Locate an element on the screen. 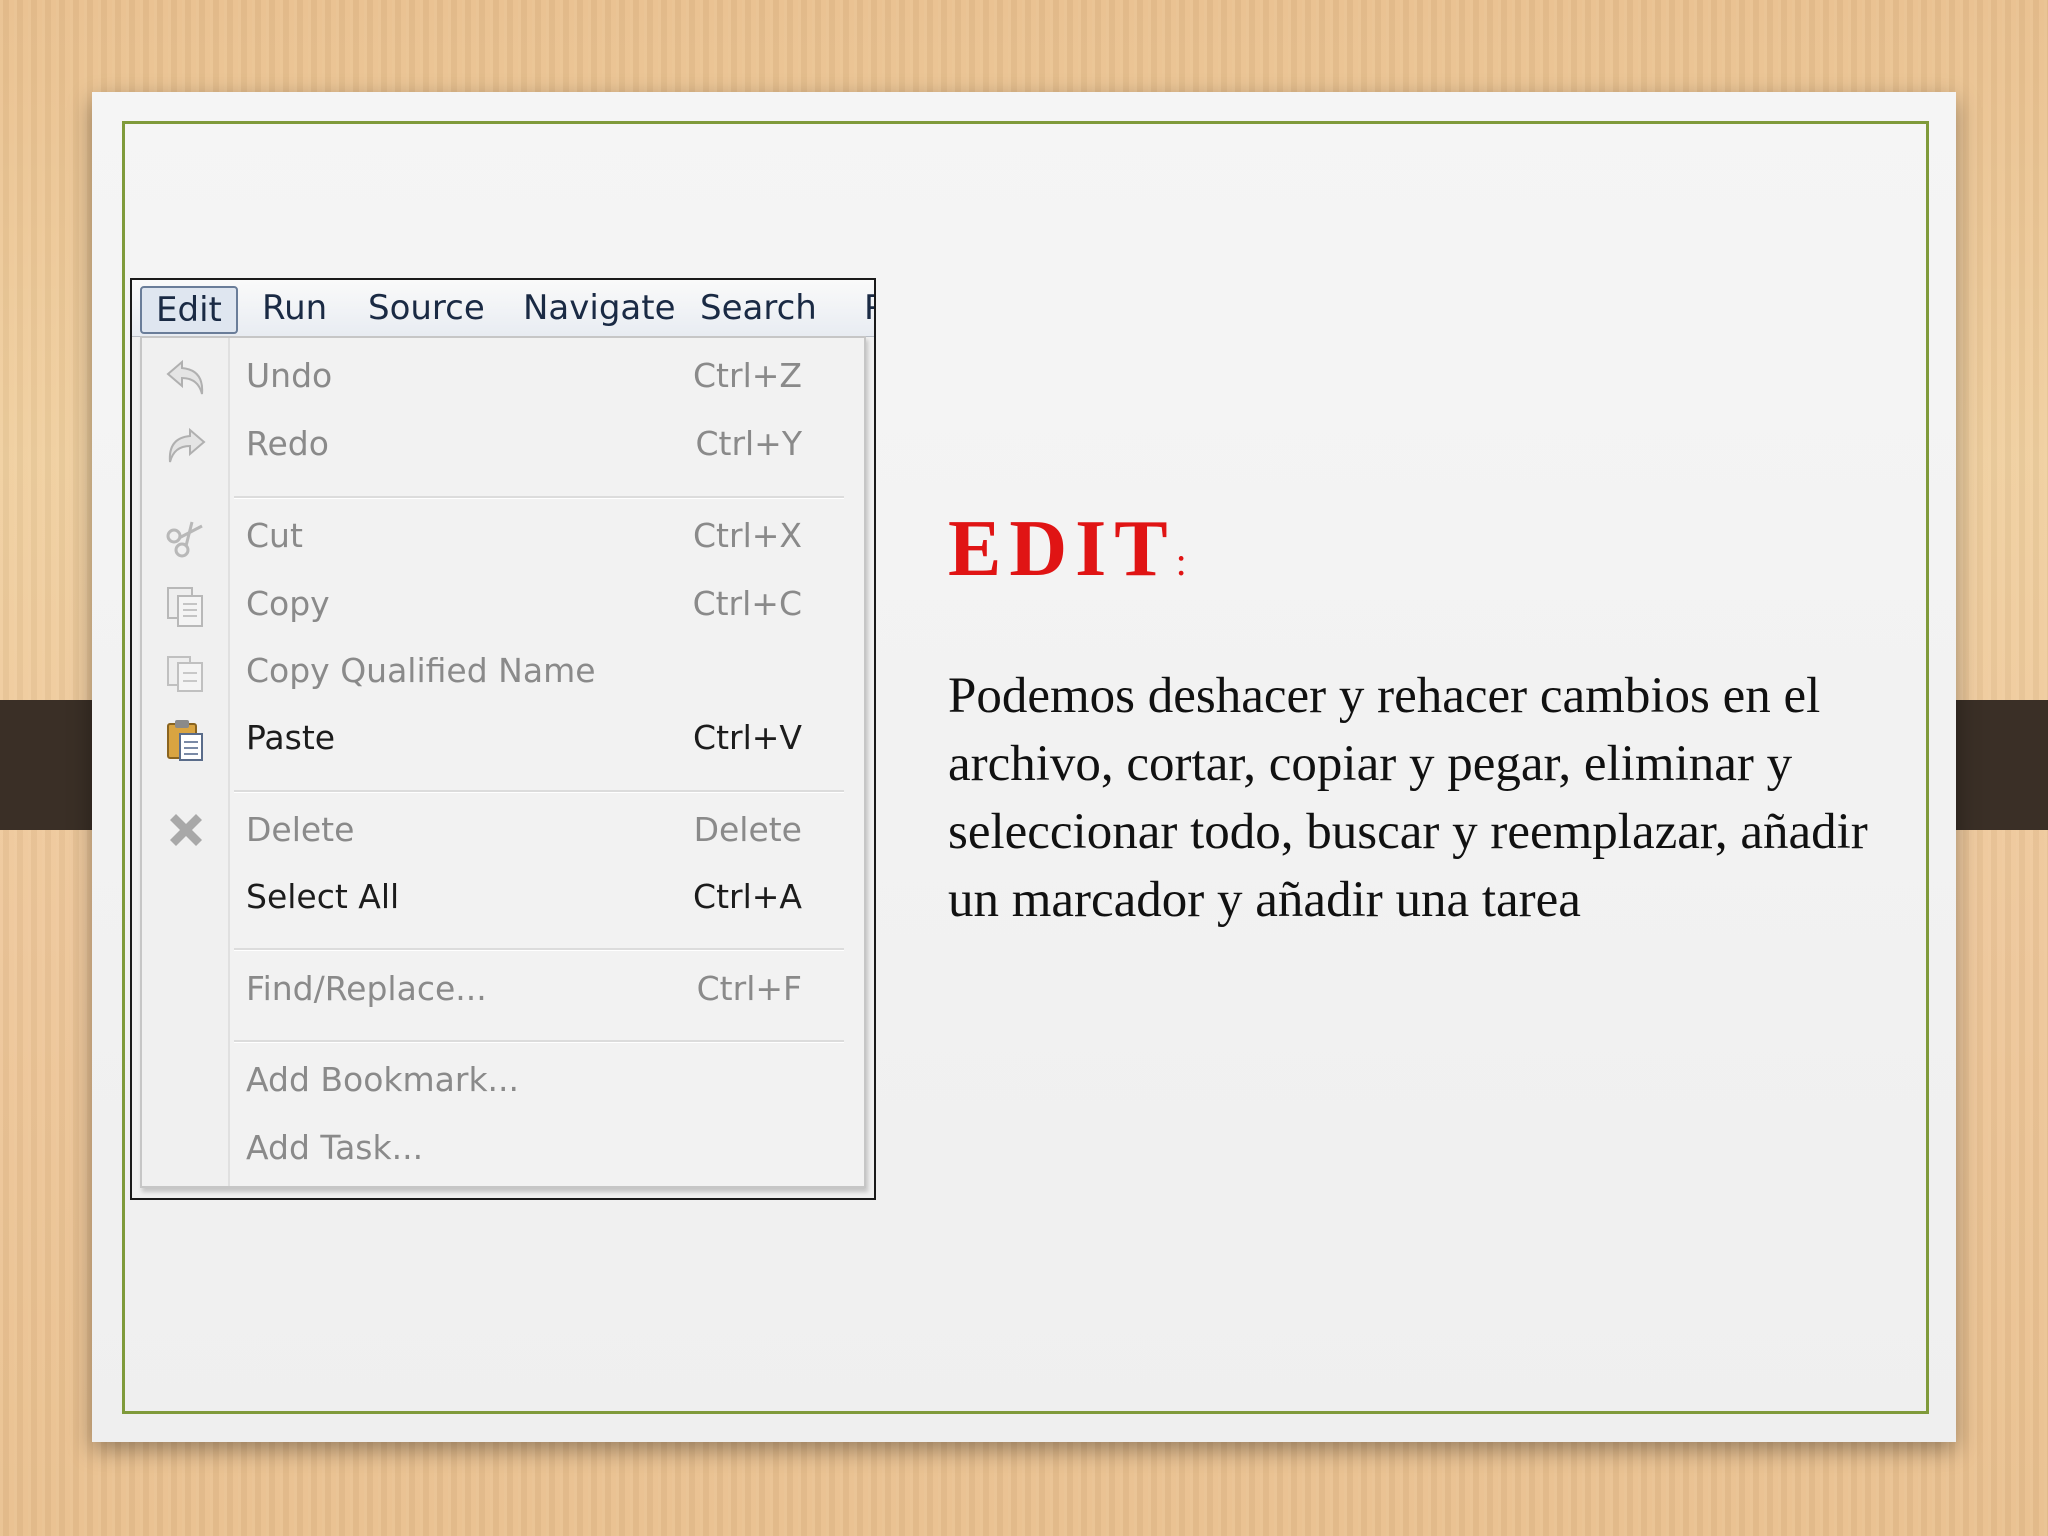 The width and height of the screenshot is (2048, 1536). menu-item-undo: Undo Ctrl+Z is located at coordinates (502, 378).